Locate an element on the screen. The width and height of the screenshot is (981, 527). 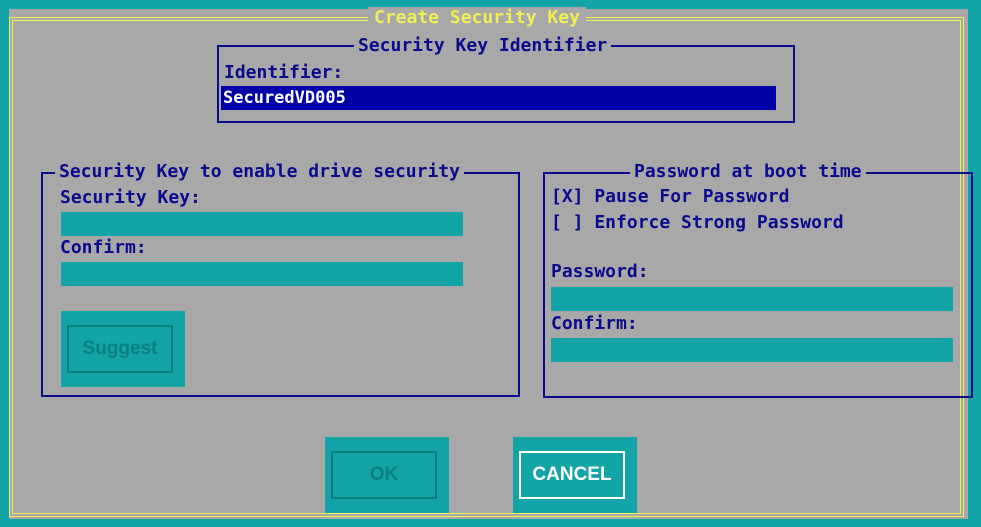
security-key-label: Security Key: is located at coordinates (130, 197).